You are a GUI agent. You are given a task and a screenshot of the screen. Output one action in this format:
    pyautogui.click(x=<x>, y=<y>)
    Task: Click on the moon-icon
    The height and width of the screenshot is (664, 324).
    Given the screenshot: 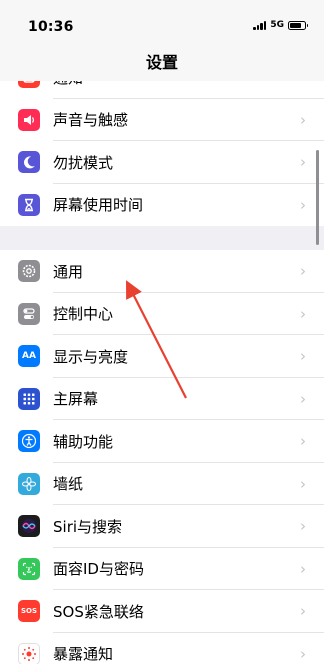 What is the action you would take?
    pyautogui.click(x=29, y=162)
    